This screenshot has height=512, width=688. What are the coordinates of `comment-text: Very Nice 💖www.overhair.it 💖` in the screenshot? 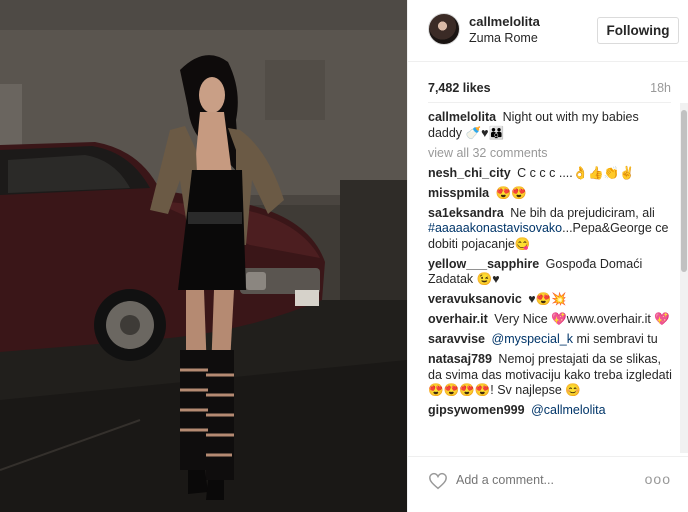 It's located at (582, 319).